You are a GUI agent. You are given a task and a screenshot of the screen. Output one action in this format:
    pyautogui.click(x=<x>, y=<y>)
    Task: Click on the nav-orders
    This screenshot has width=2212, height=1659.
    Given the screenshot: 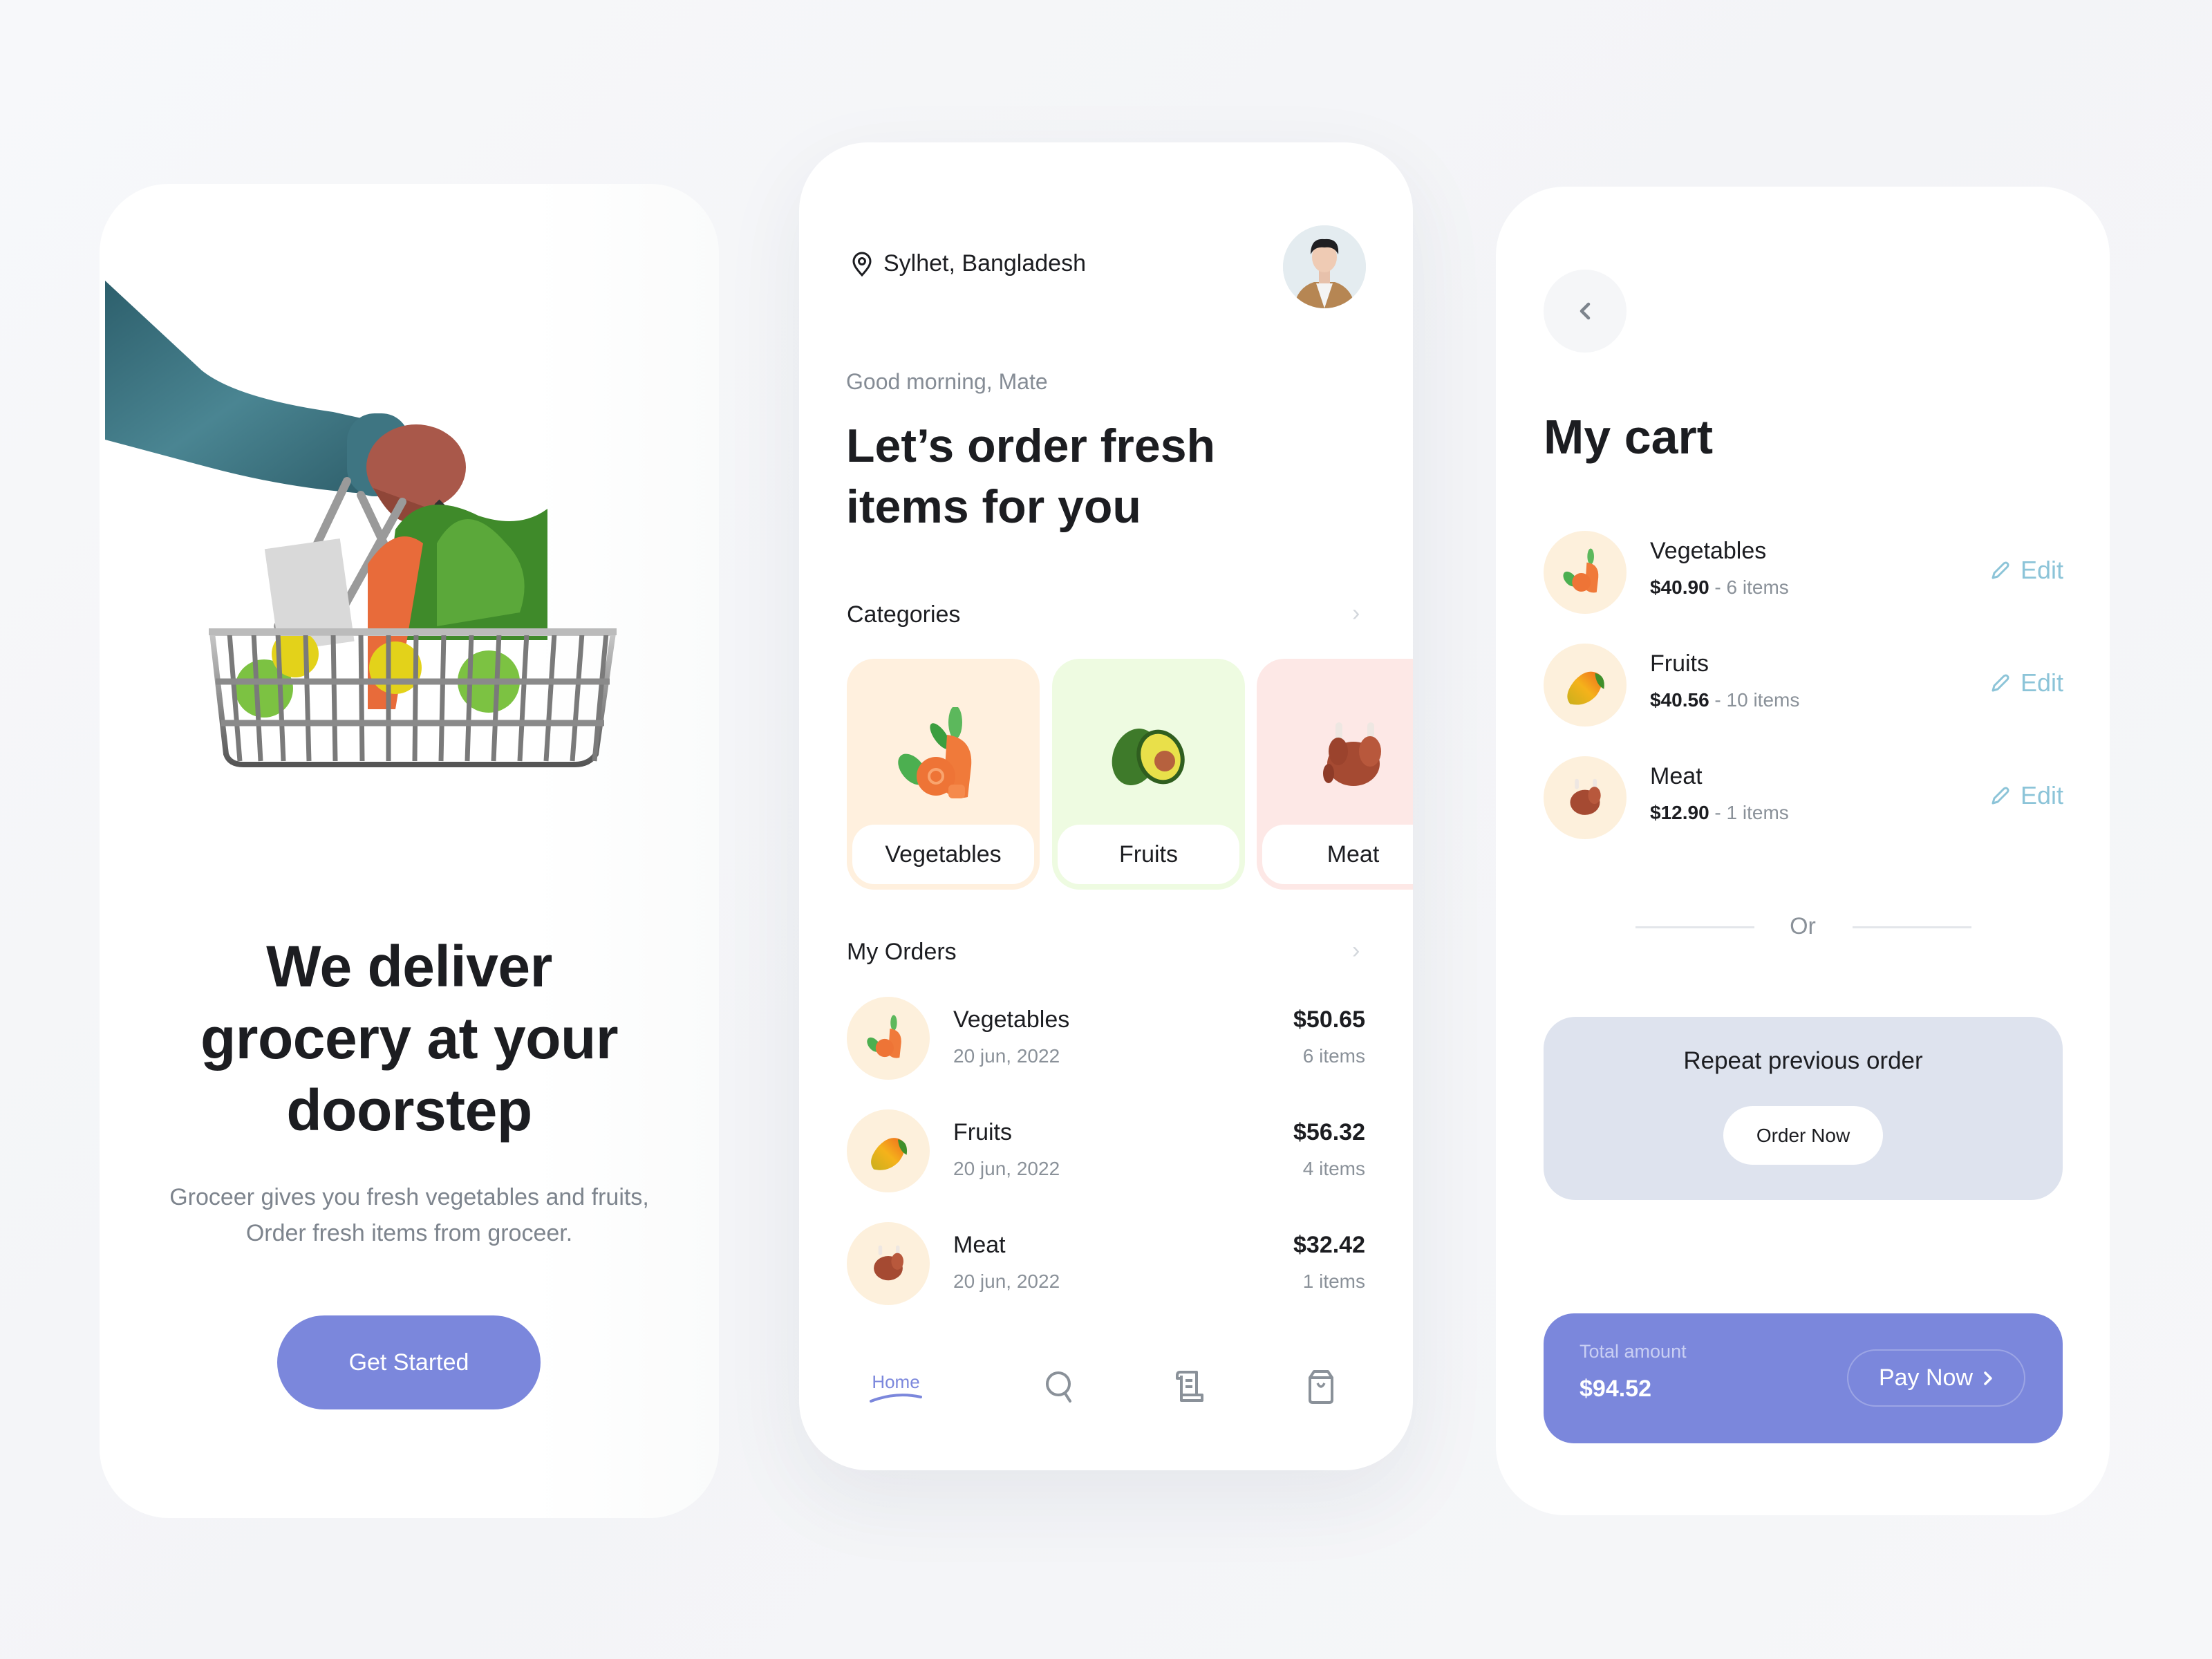 What is the action you would take?
    pyautogui.click(x=1190, y=1386)
    